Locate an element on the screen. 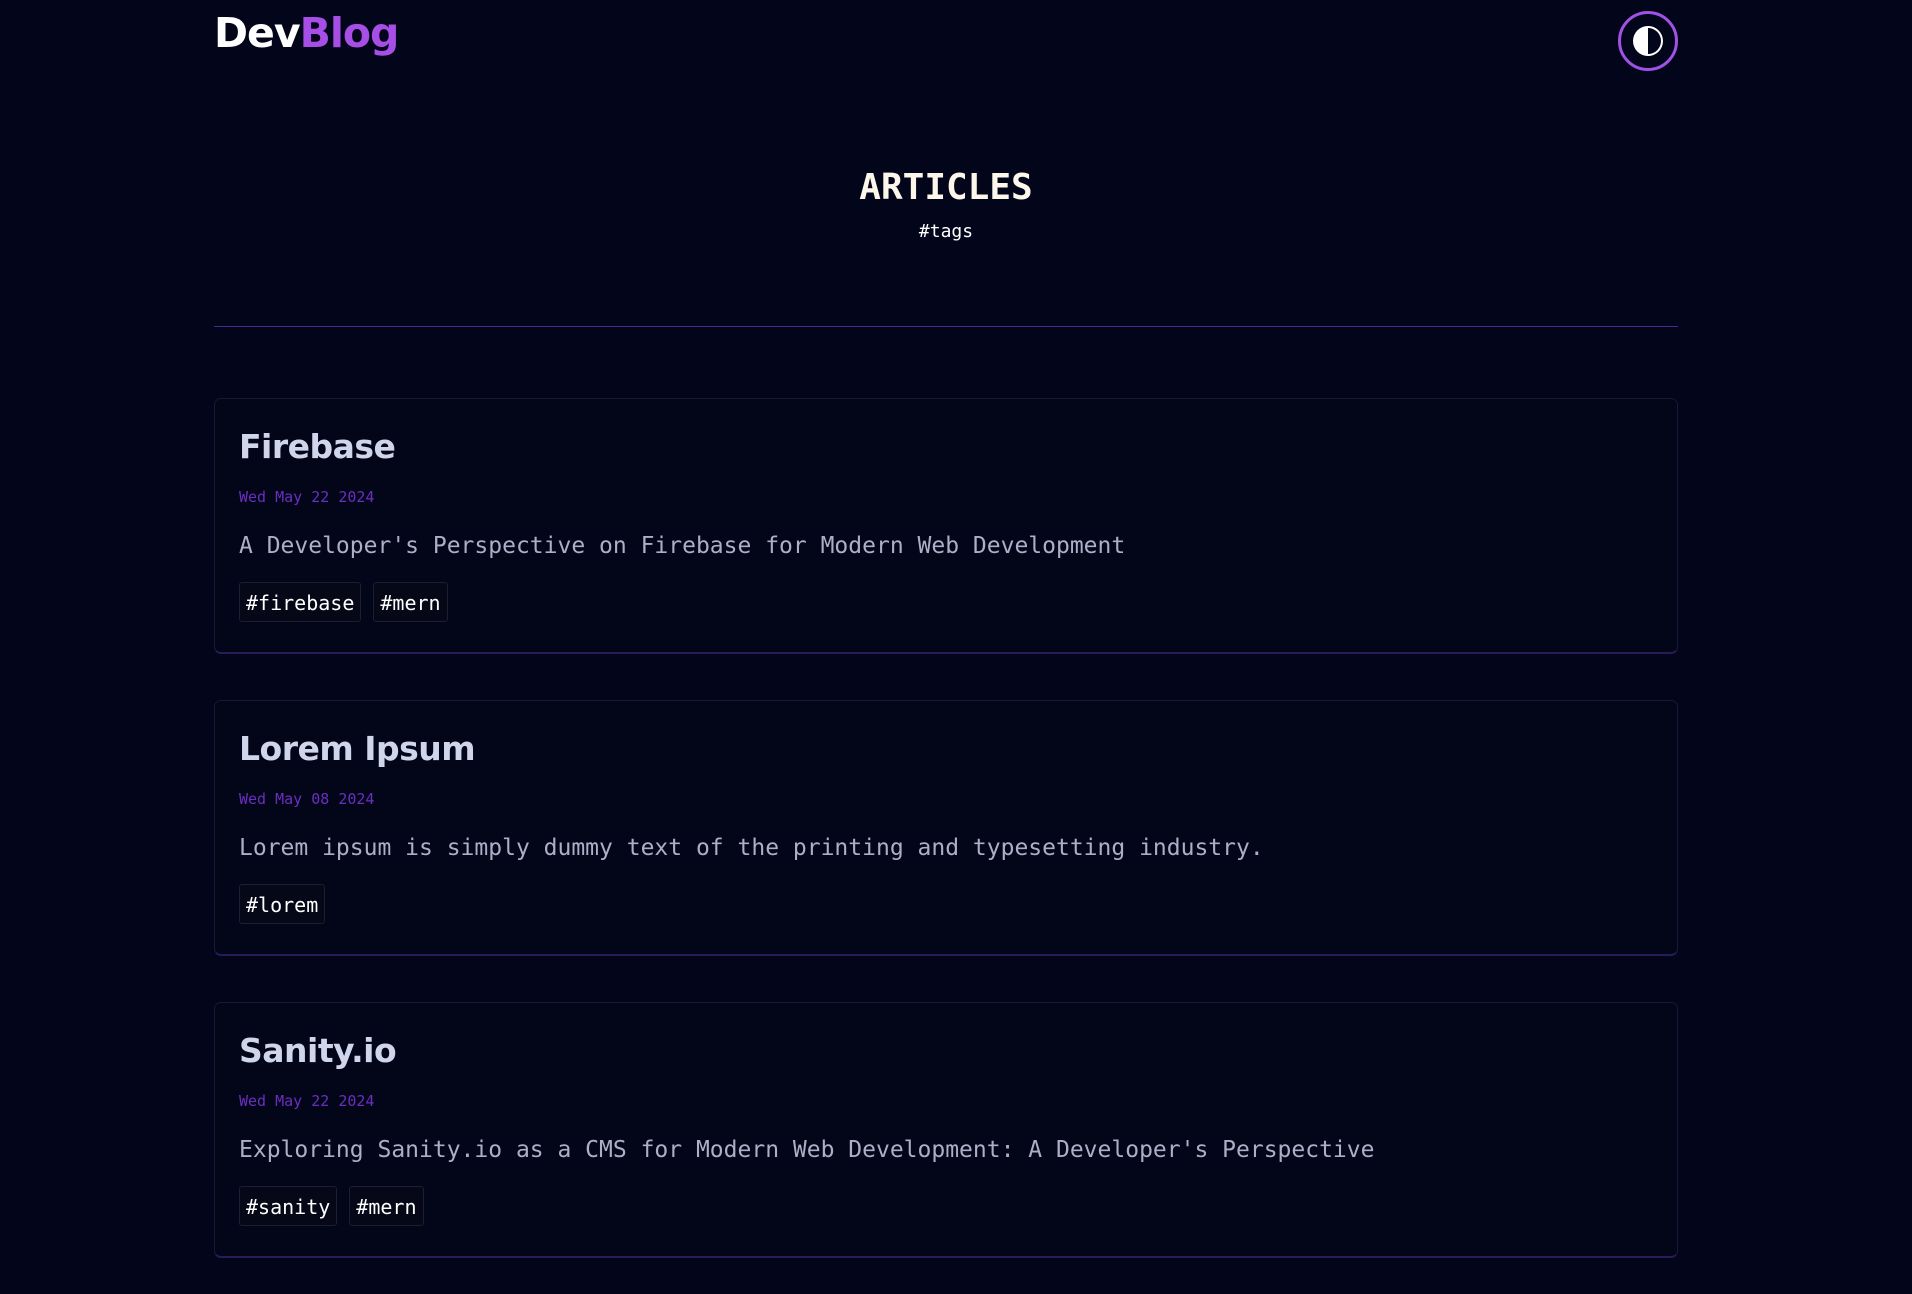 This screenshot has width=1912, height=1294. article-title: Firebase is located at coordinates (946, 447).